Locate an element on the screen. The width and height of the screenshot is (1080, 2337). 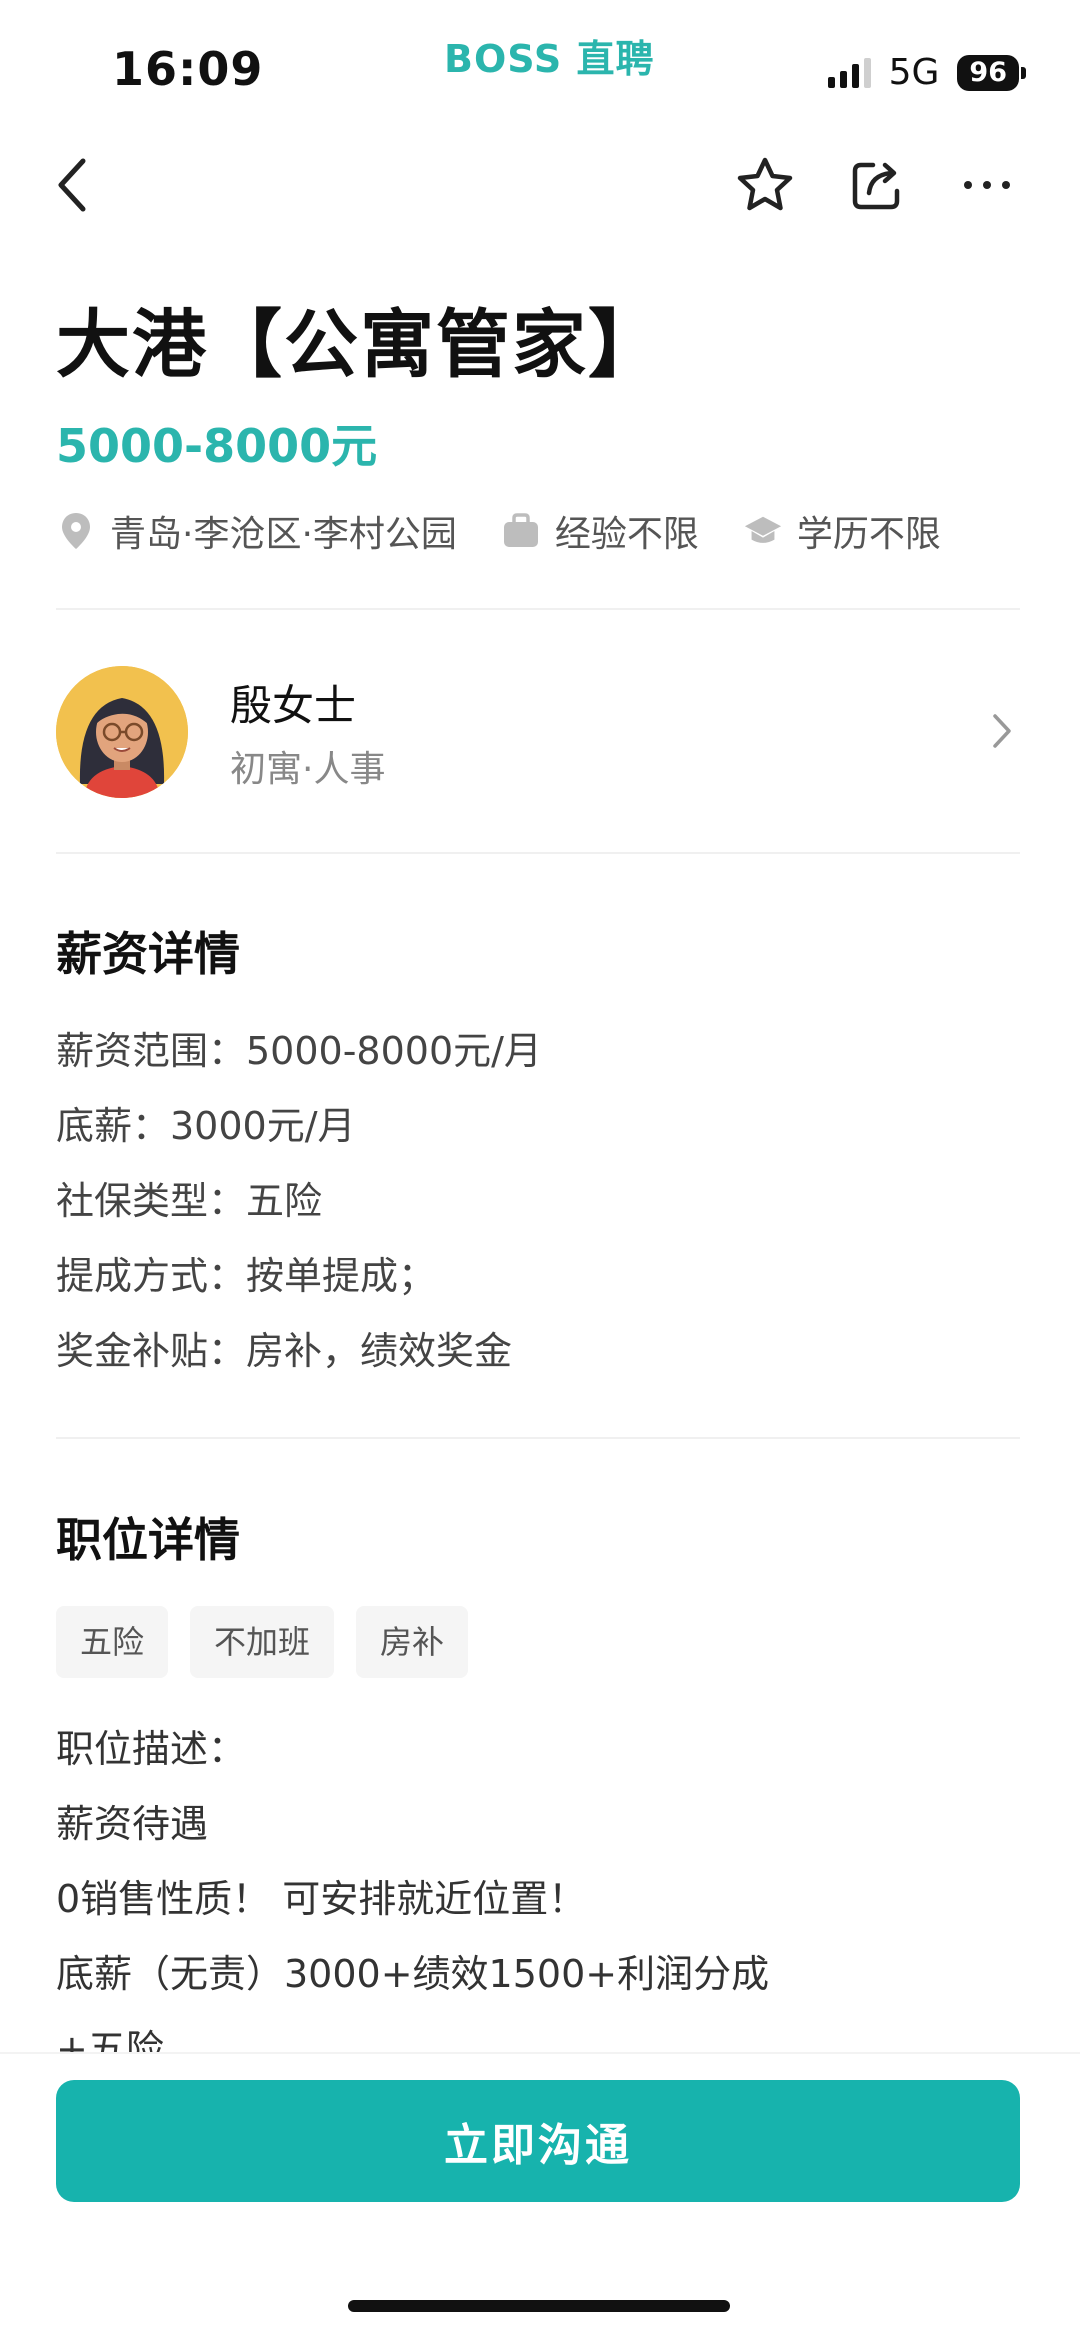
share-icon is located at coordinates (876, 186).